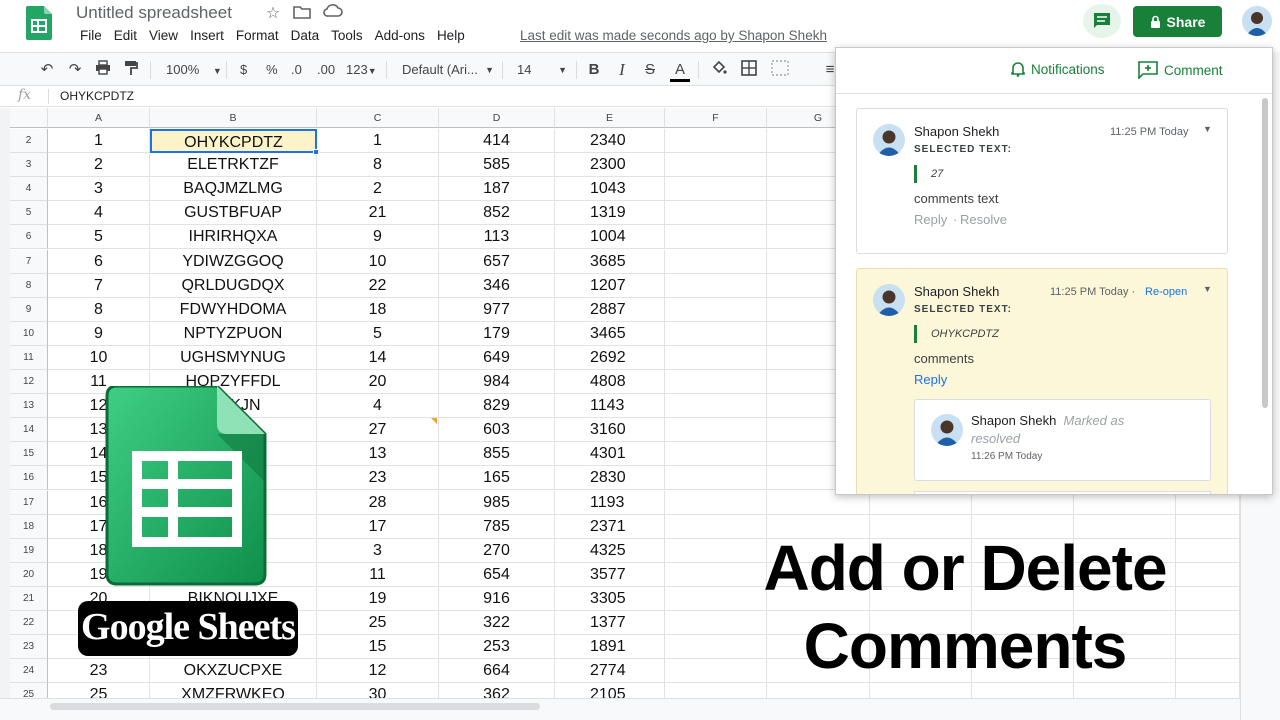 The width and height of the screenshot is (1280, 720). Describe the element at coordinates (194, 70) in the screenshot. I see `zoom-select: 100% ▼` at that location.